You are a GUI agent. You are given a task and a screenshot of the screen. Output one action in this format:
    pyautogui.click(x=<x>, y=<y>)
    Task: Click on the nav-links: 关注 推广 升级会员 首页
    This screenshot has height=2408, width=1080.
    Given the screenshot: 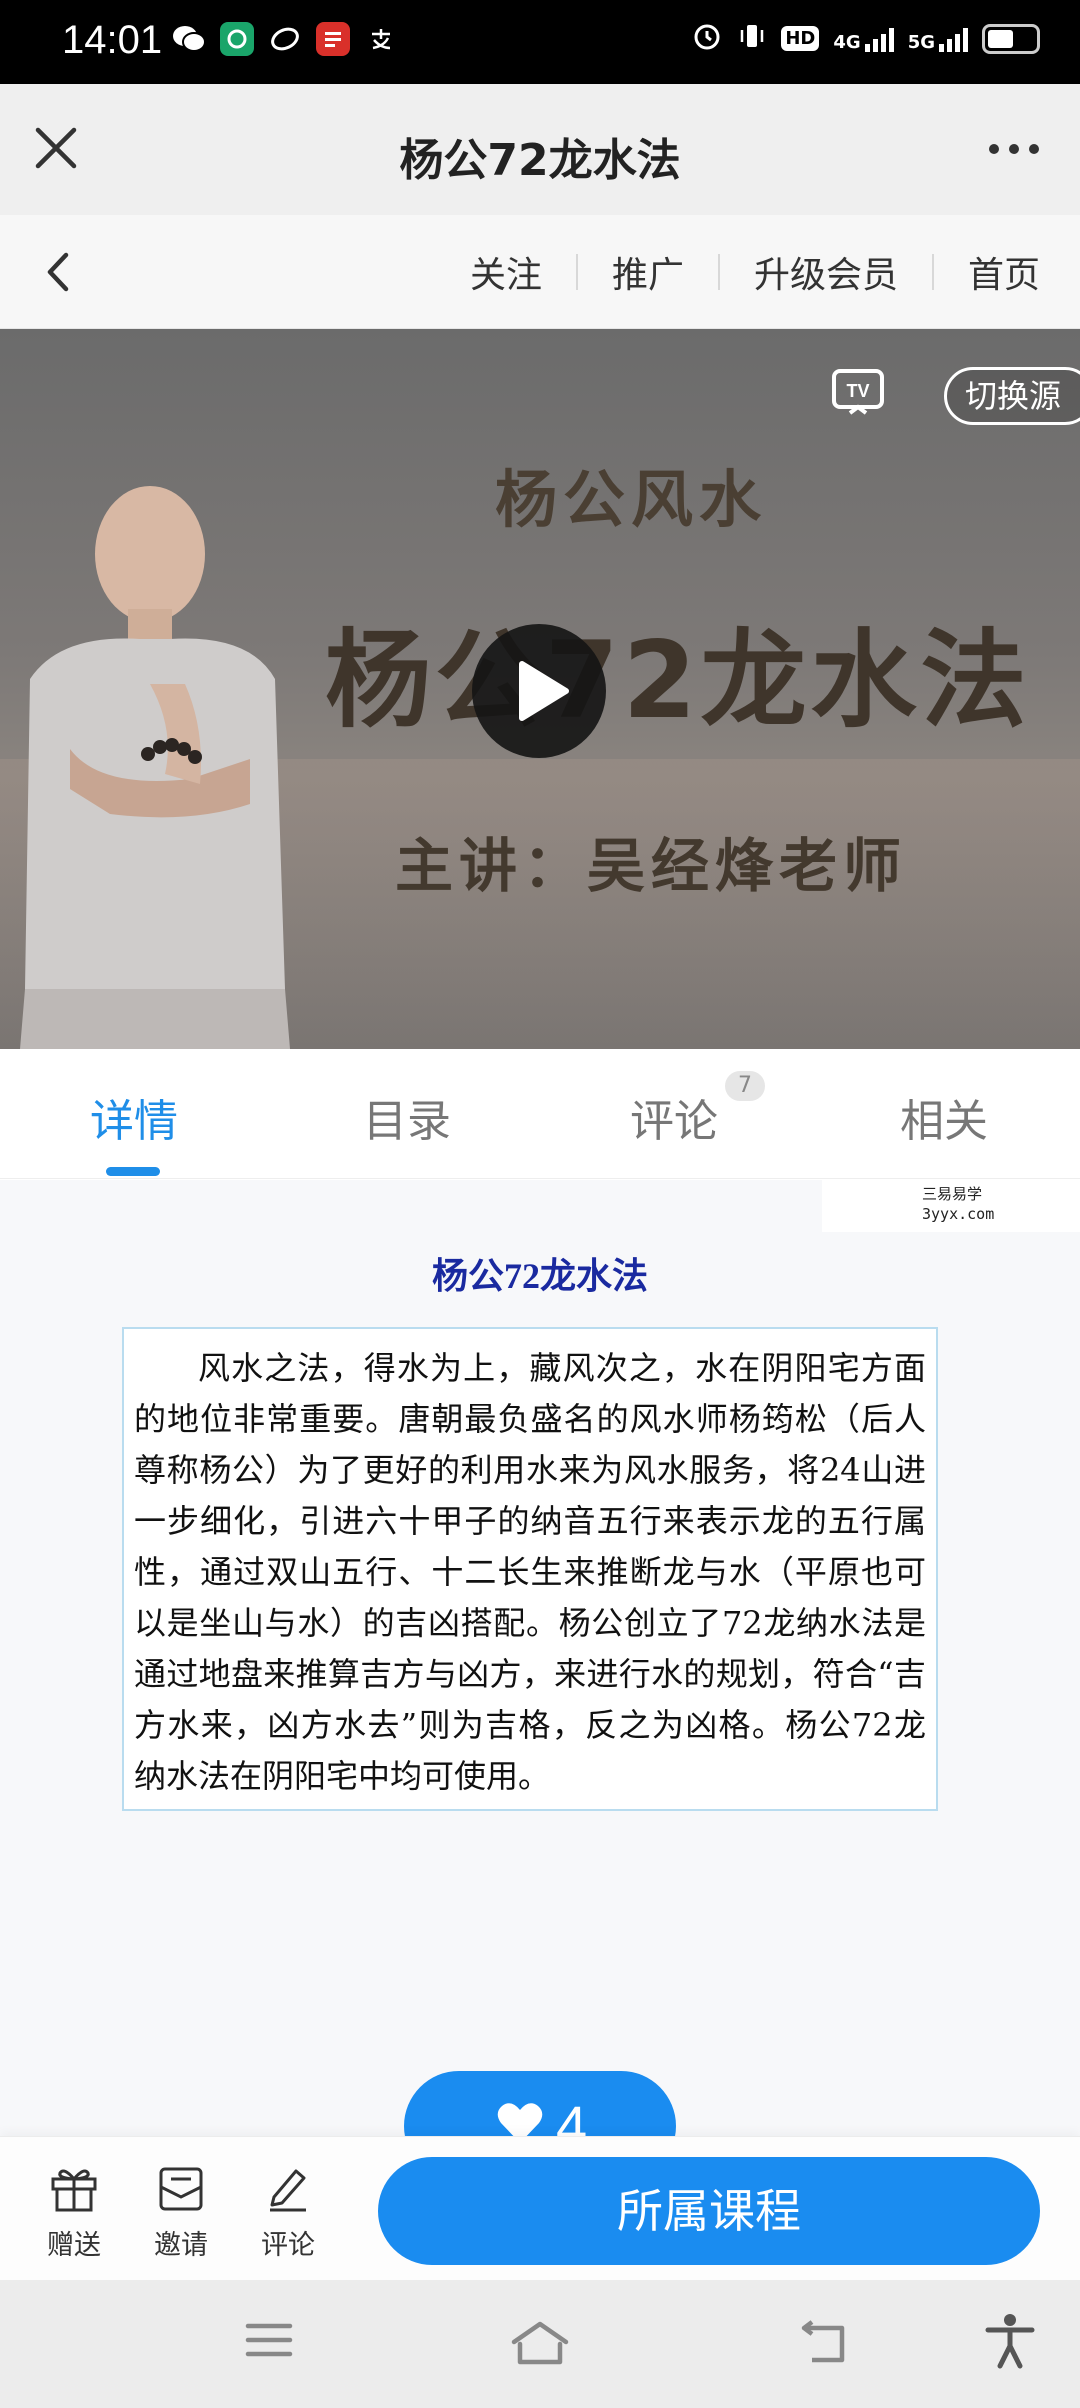 What is the action you would take?
    pyautogui.click(x=758, y=272)
    